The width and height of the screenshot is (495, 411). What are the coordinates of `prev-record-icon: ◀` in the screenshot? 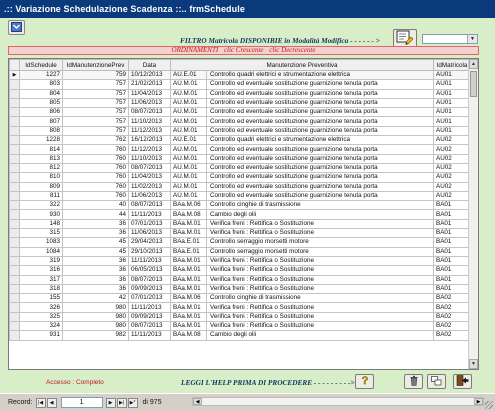 It's located at (51, 402).